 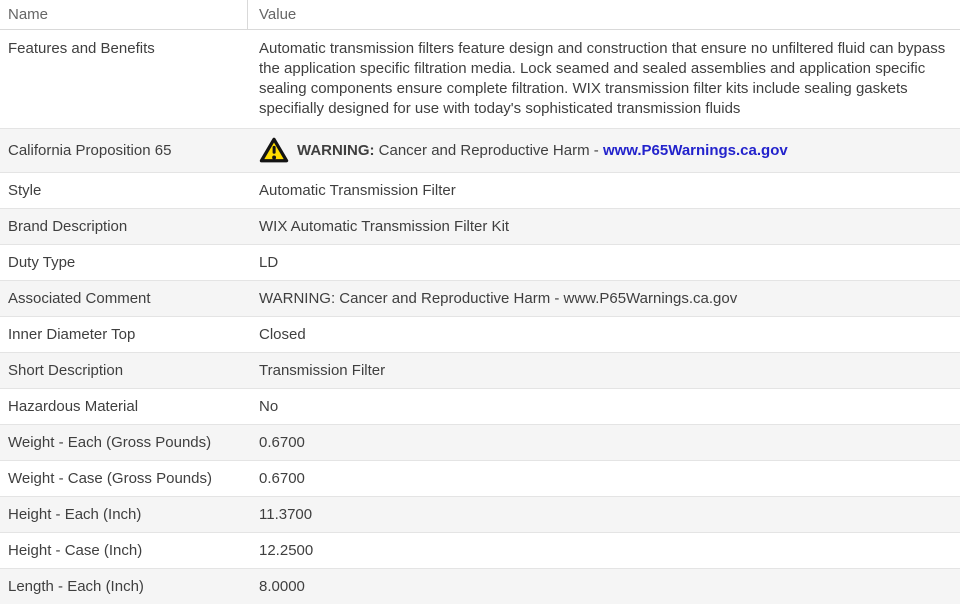 What do you see at coordinates (278, 14) in the screenshot?
I see `column-header-value: Value` at bounding box center [278, 14].